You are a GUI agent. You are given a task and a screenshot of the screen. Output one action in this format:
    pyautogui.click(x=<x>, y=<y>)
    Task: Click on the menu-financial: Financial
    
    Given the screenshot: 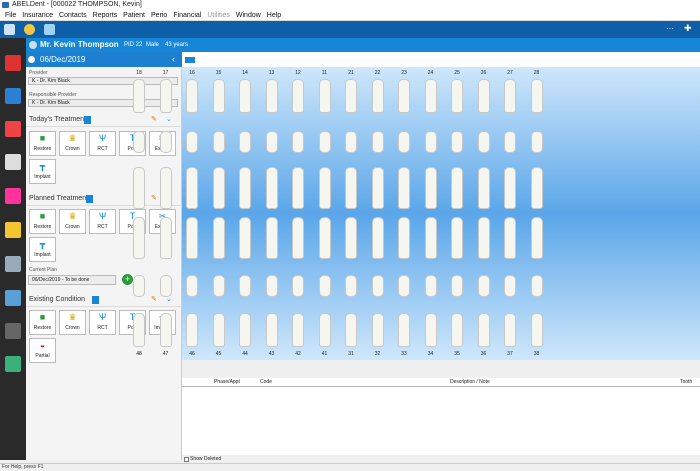 What is the action you would take?
    pyautogui.click(x=187, y=15)
    